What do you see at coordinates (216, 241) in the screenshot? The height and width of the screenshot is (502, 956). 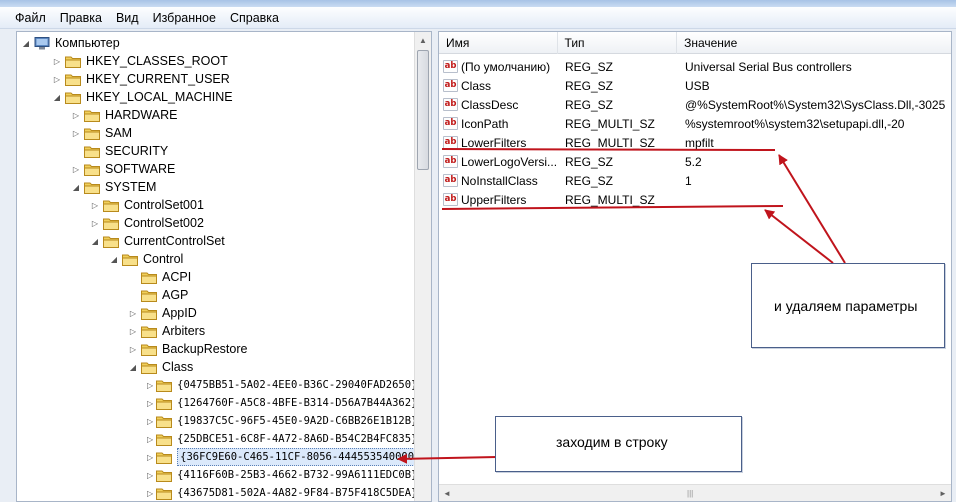 I see `tree-node: ◢ CurrentControlSet` at bounding box center [216, 241].